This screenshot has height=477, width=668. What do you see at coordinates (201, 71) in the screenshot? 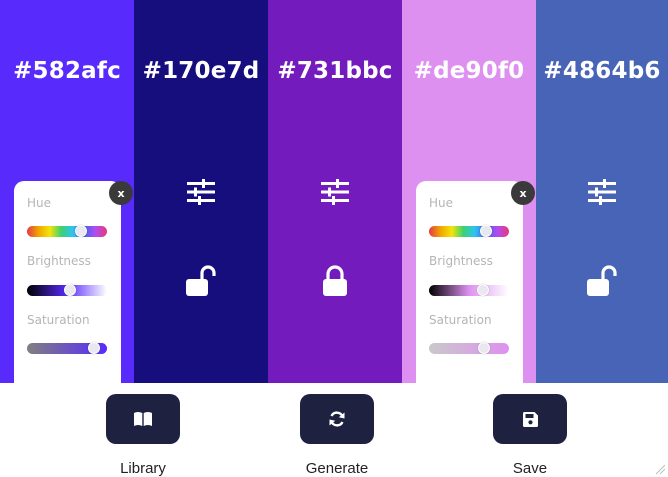
I see `hex-label: #170e7d` at bounding box center [201, 71].